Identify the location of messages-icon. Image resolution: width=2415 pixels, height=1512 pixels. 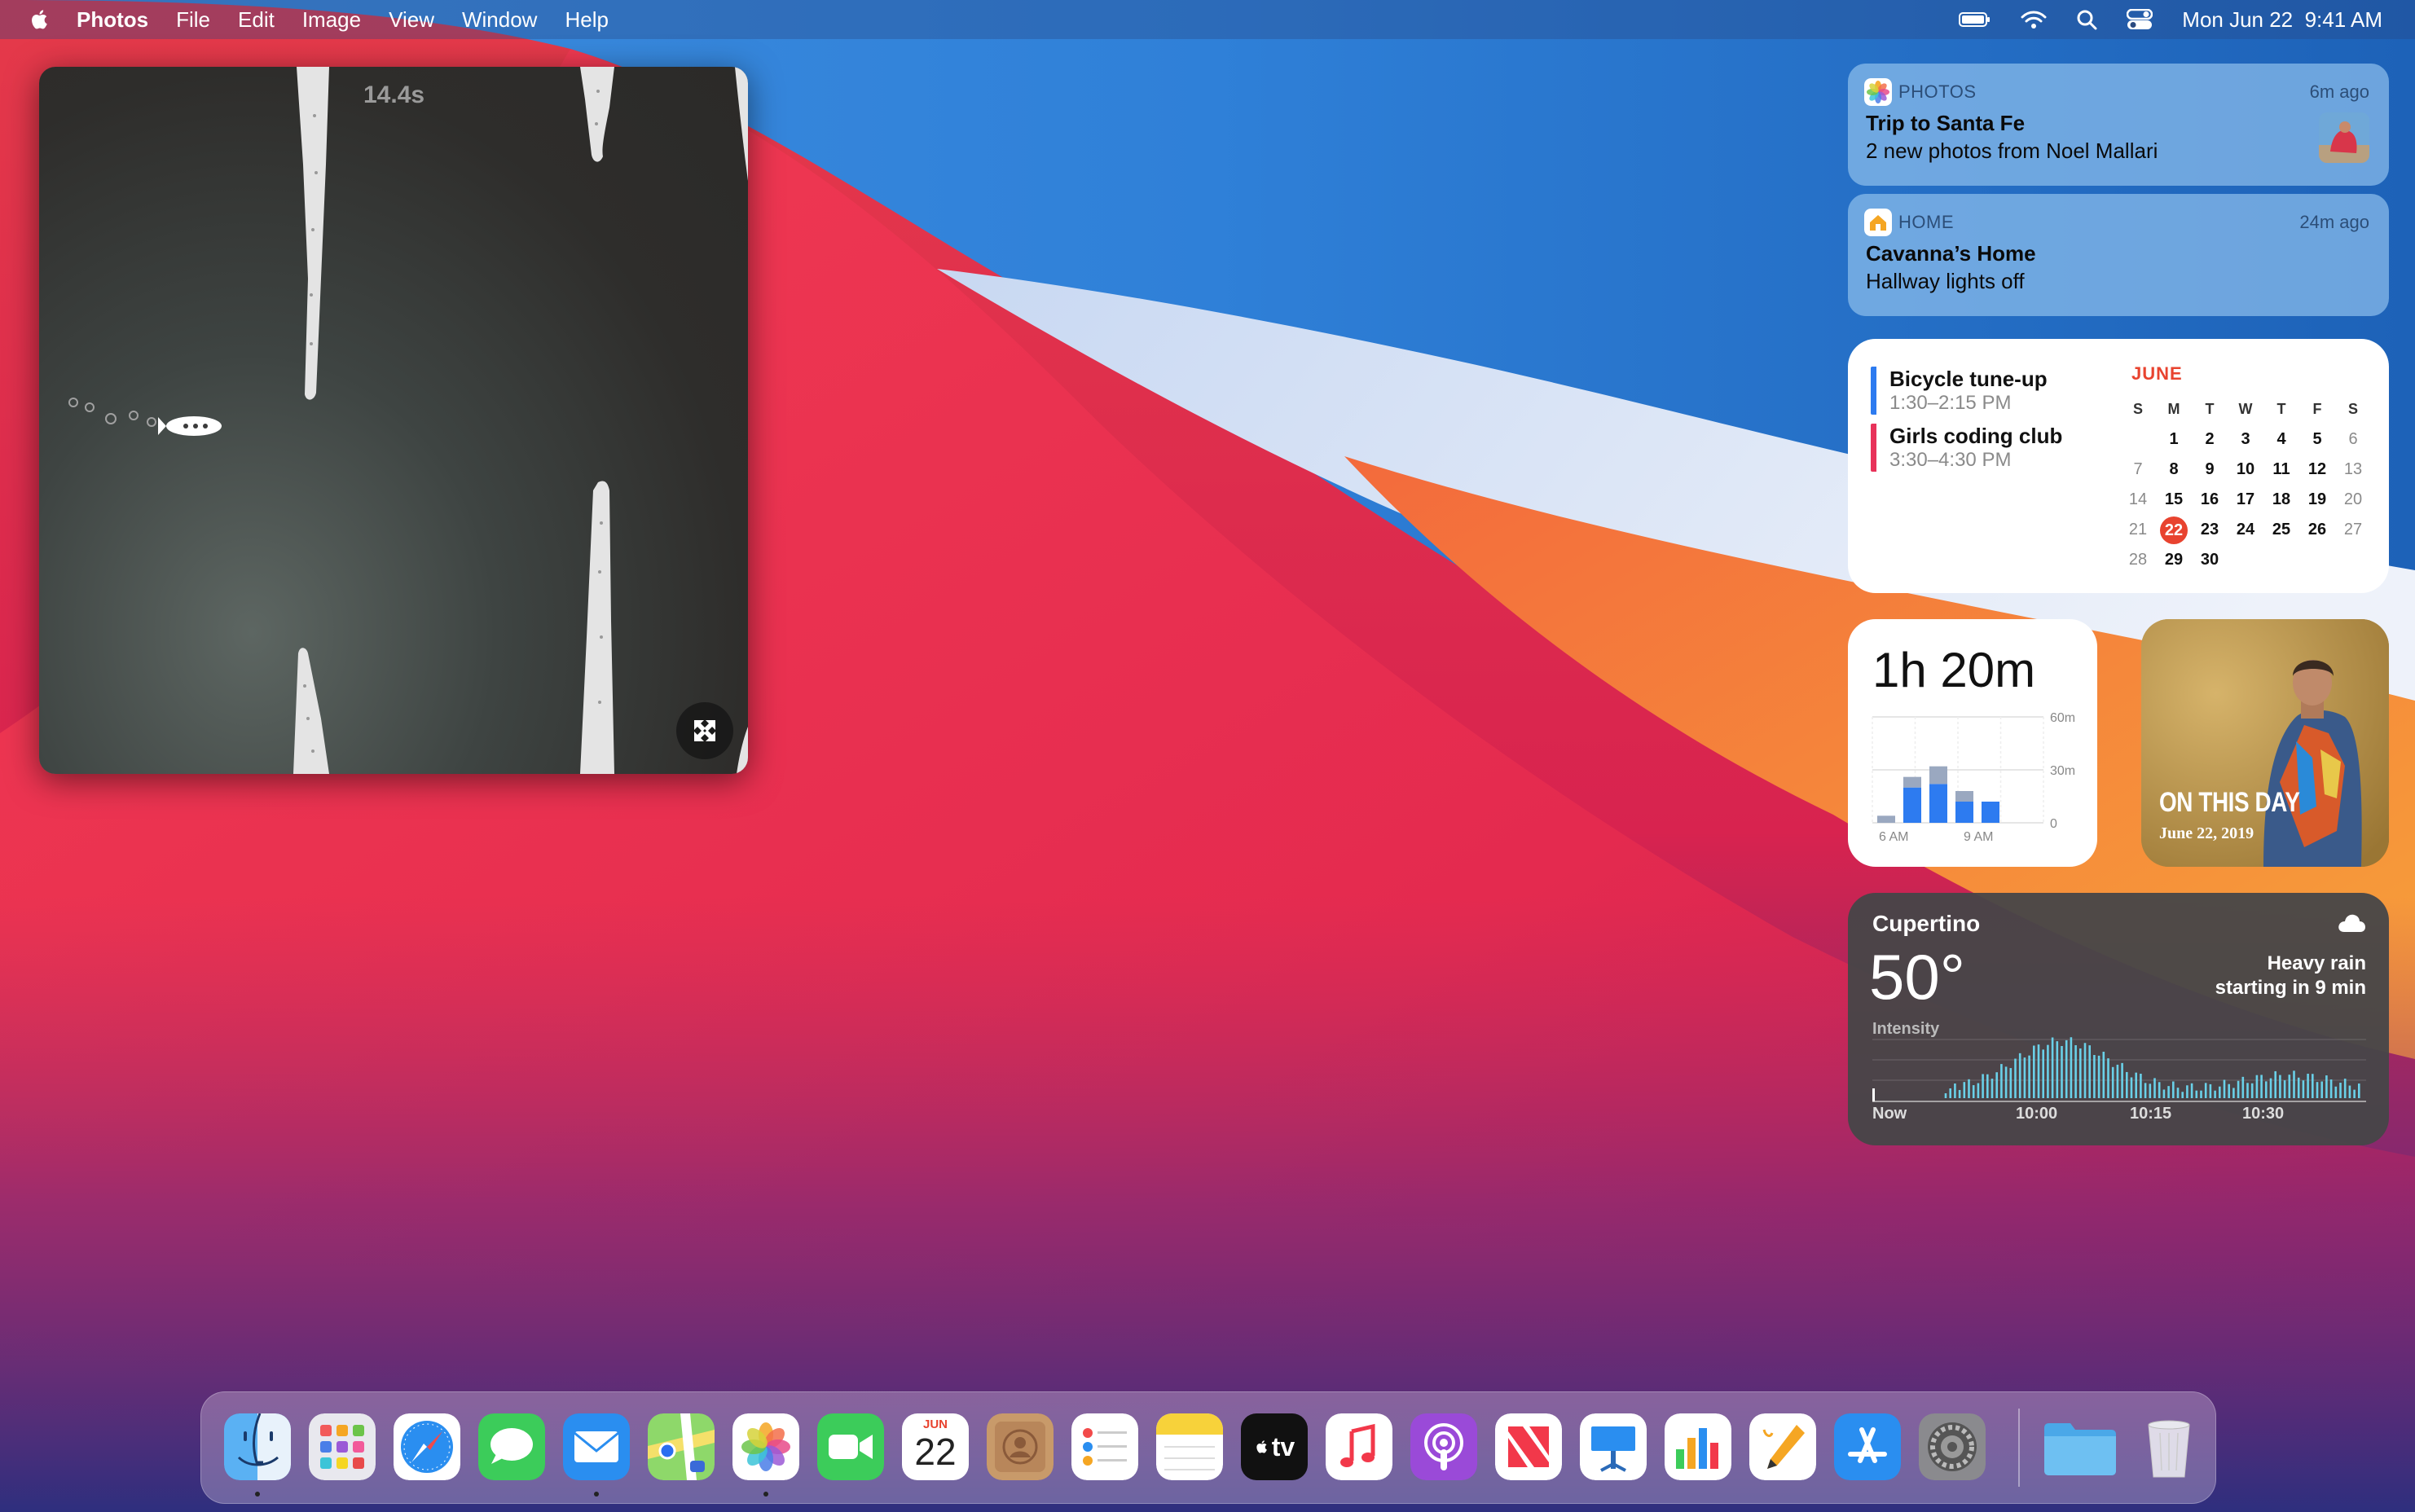
(511, 1446).